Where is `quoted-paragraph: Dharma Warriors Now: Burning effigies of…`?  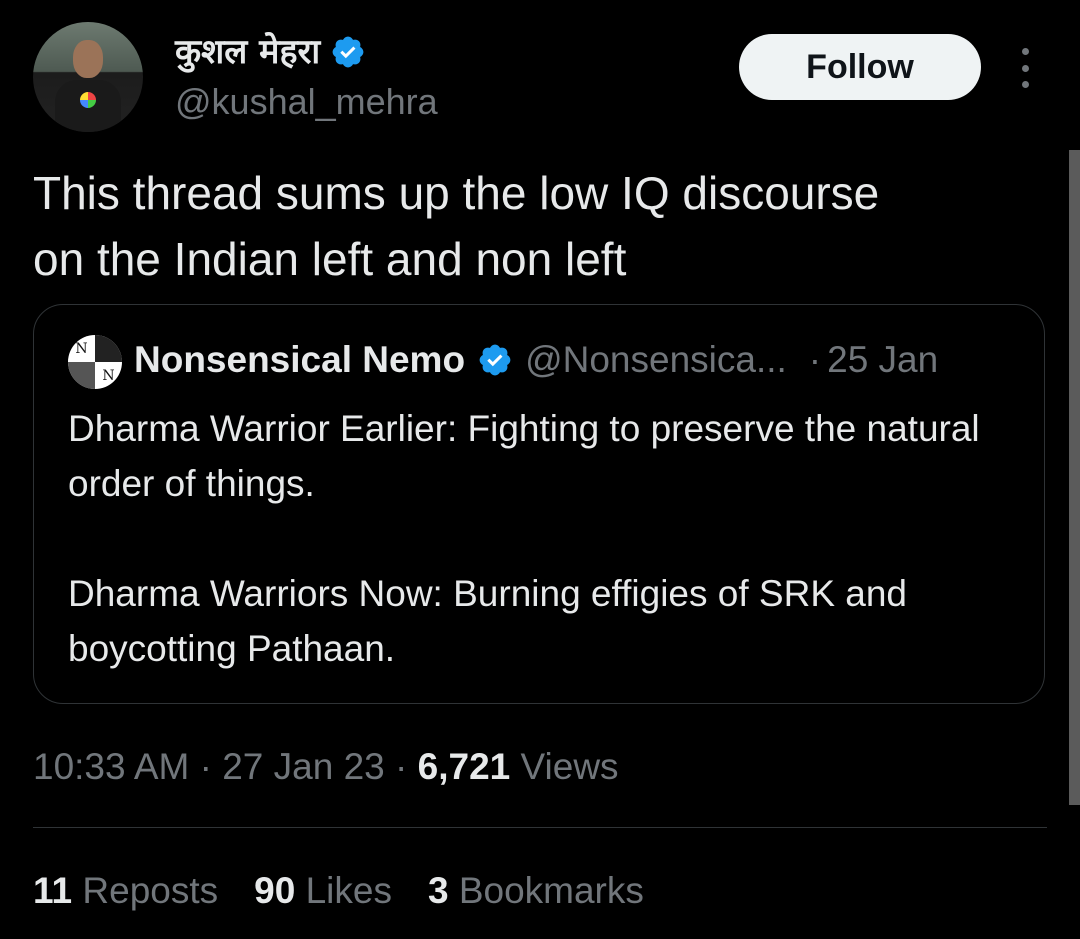 quoted-paragraph: Dharma Warriors Now: Burning effigies of… is located at coordinates (488, 621).